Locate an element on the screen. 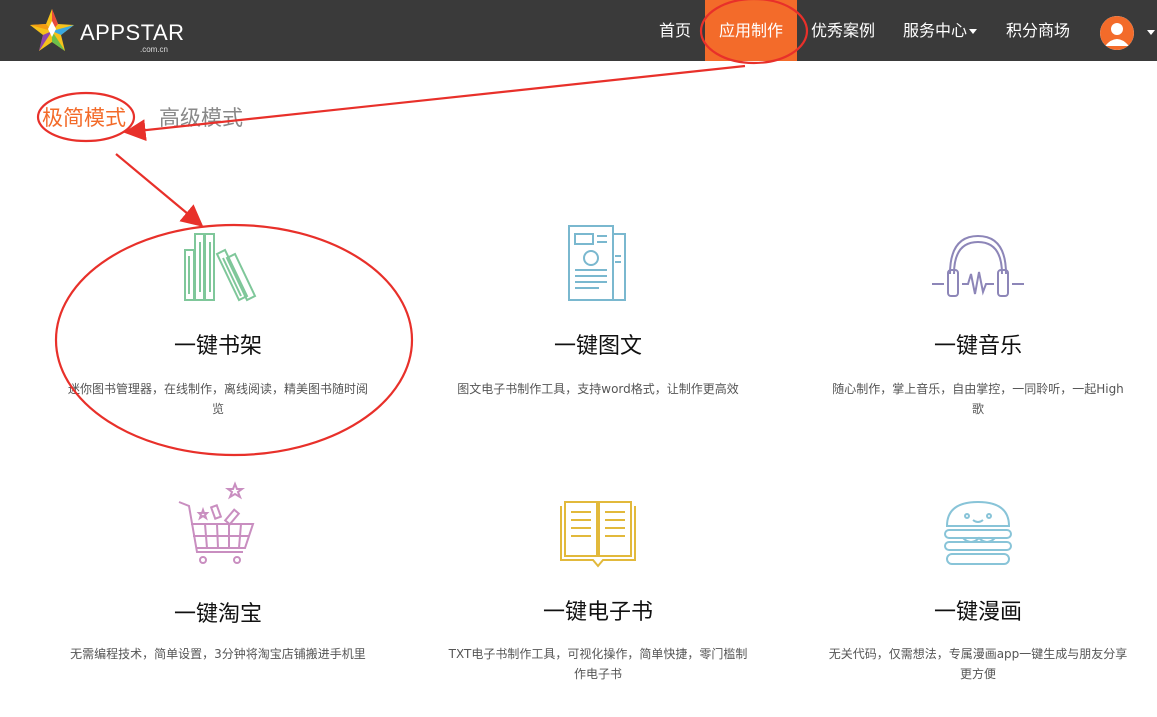  nav-home: 首页 is located at coordinates (675, 30).